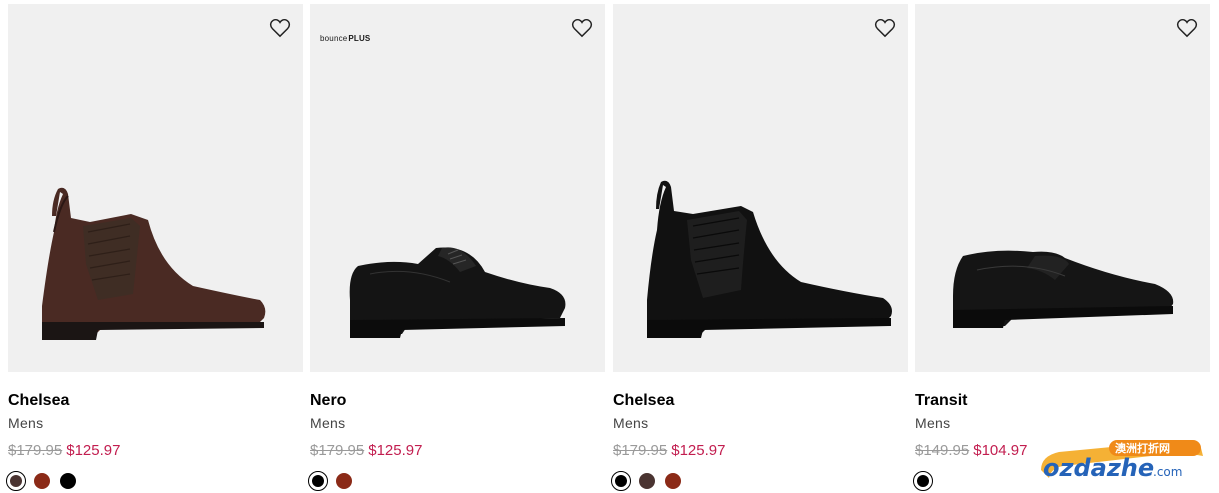 This screenshot has height=493, width=1219. Describe the element at coordinates (942, 450) in the screenshot. I see `original-price: $149.95` at that location.